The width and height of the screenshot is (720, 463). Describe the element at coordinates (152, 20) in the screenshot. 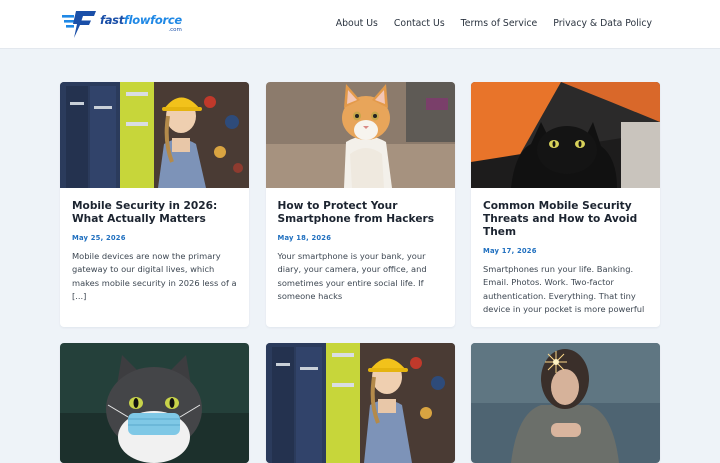

I see `logo-text-accent: flowforce` at that location.